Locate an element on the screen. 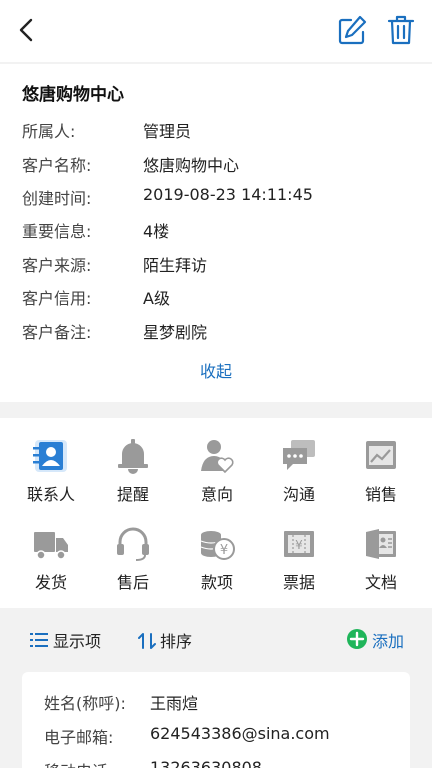 The width and height of the screenshot is (432, 768). contact-value: 13263630808 is located at coordinates (206, 763).